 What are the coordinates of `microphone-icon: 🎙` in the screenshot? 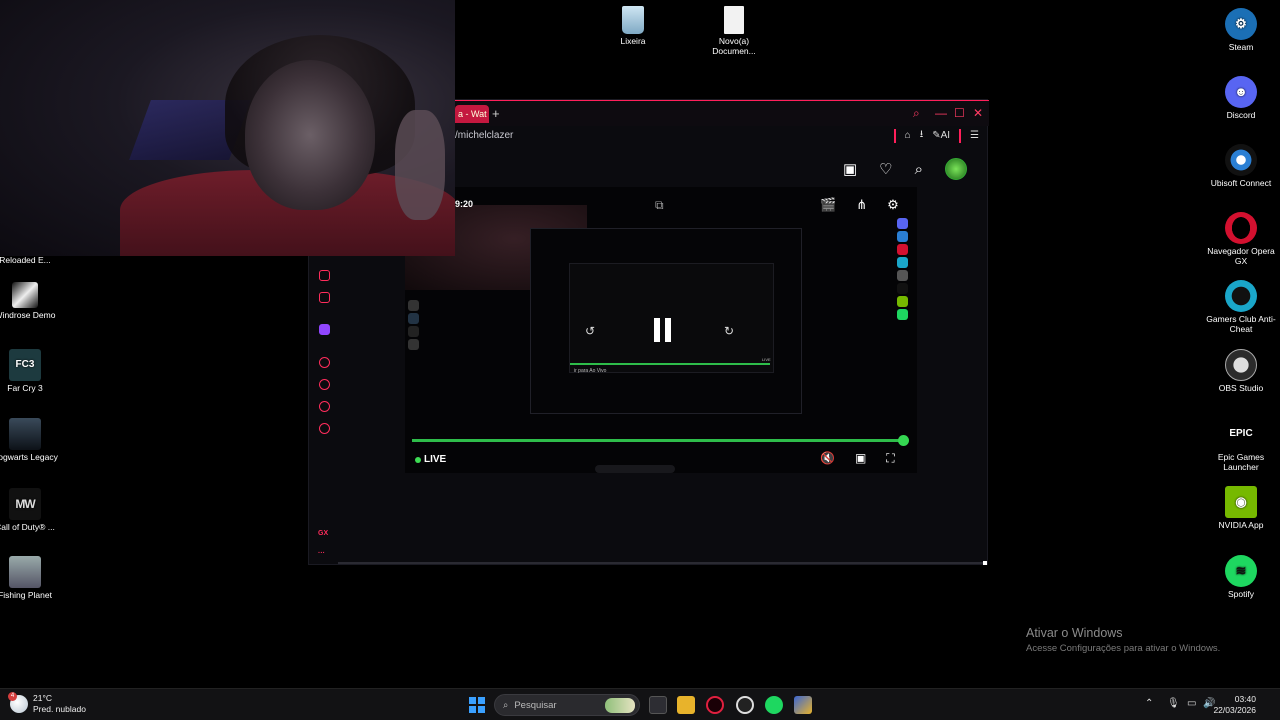 It's located at (1173, 703).